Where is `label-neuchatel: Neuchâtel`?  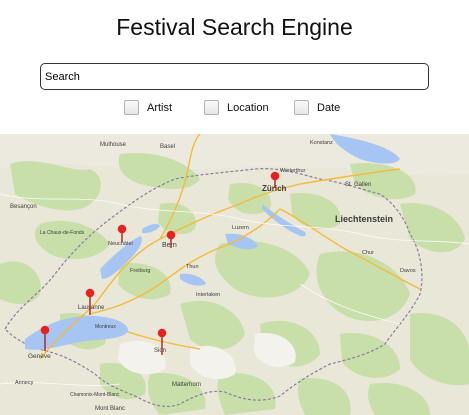 label-neuchatel: Neuchâtel is located at coordinates (120, 244).